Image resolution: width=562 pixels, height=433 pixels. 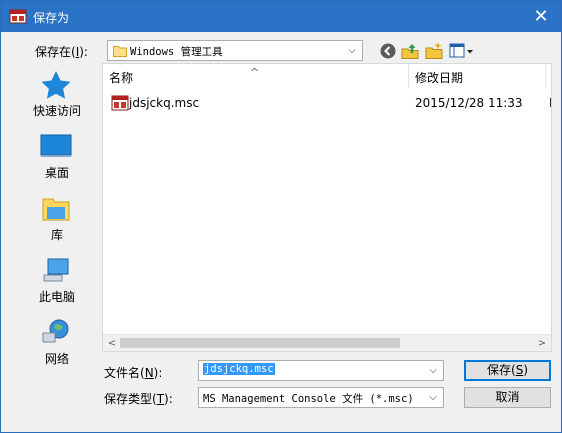 I want to click on file-name: jdsjckq.msc, so click(x=164, y=103).